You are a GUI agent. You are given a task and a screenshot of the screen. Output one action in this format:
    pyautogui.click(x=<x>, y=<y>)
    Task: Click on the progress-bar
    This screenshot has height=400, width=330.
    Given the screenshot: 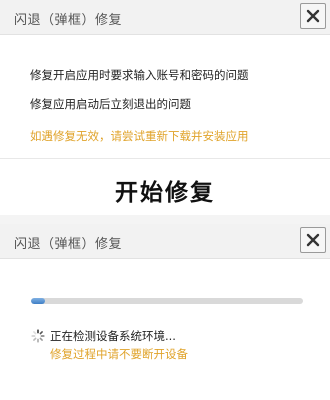 What is the action you would take?
    pyautogui.click(x=167, y=301)
    